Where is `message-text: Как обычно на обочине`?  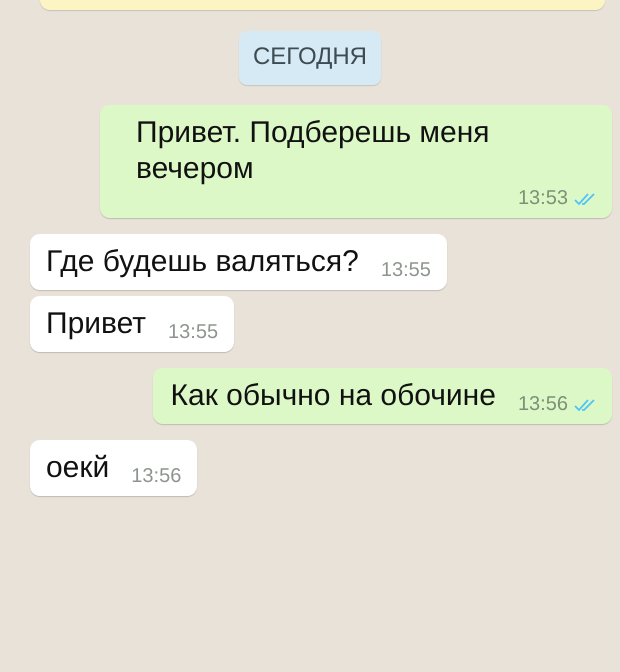 message-text: Как обычно на обочине is located at coordinates (333, 396).